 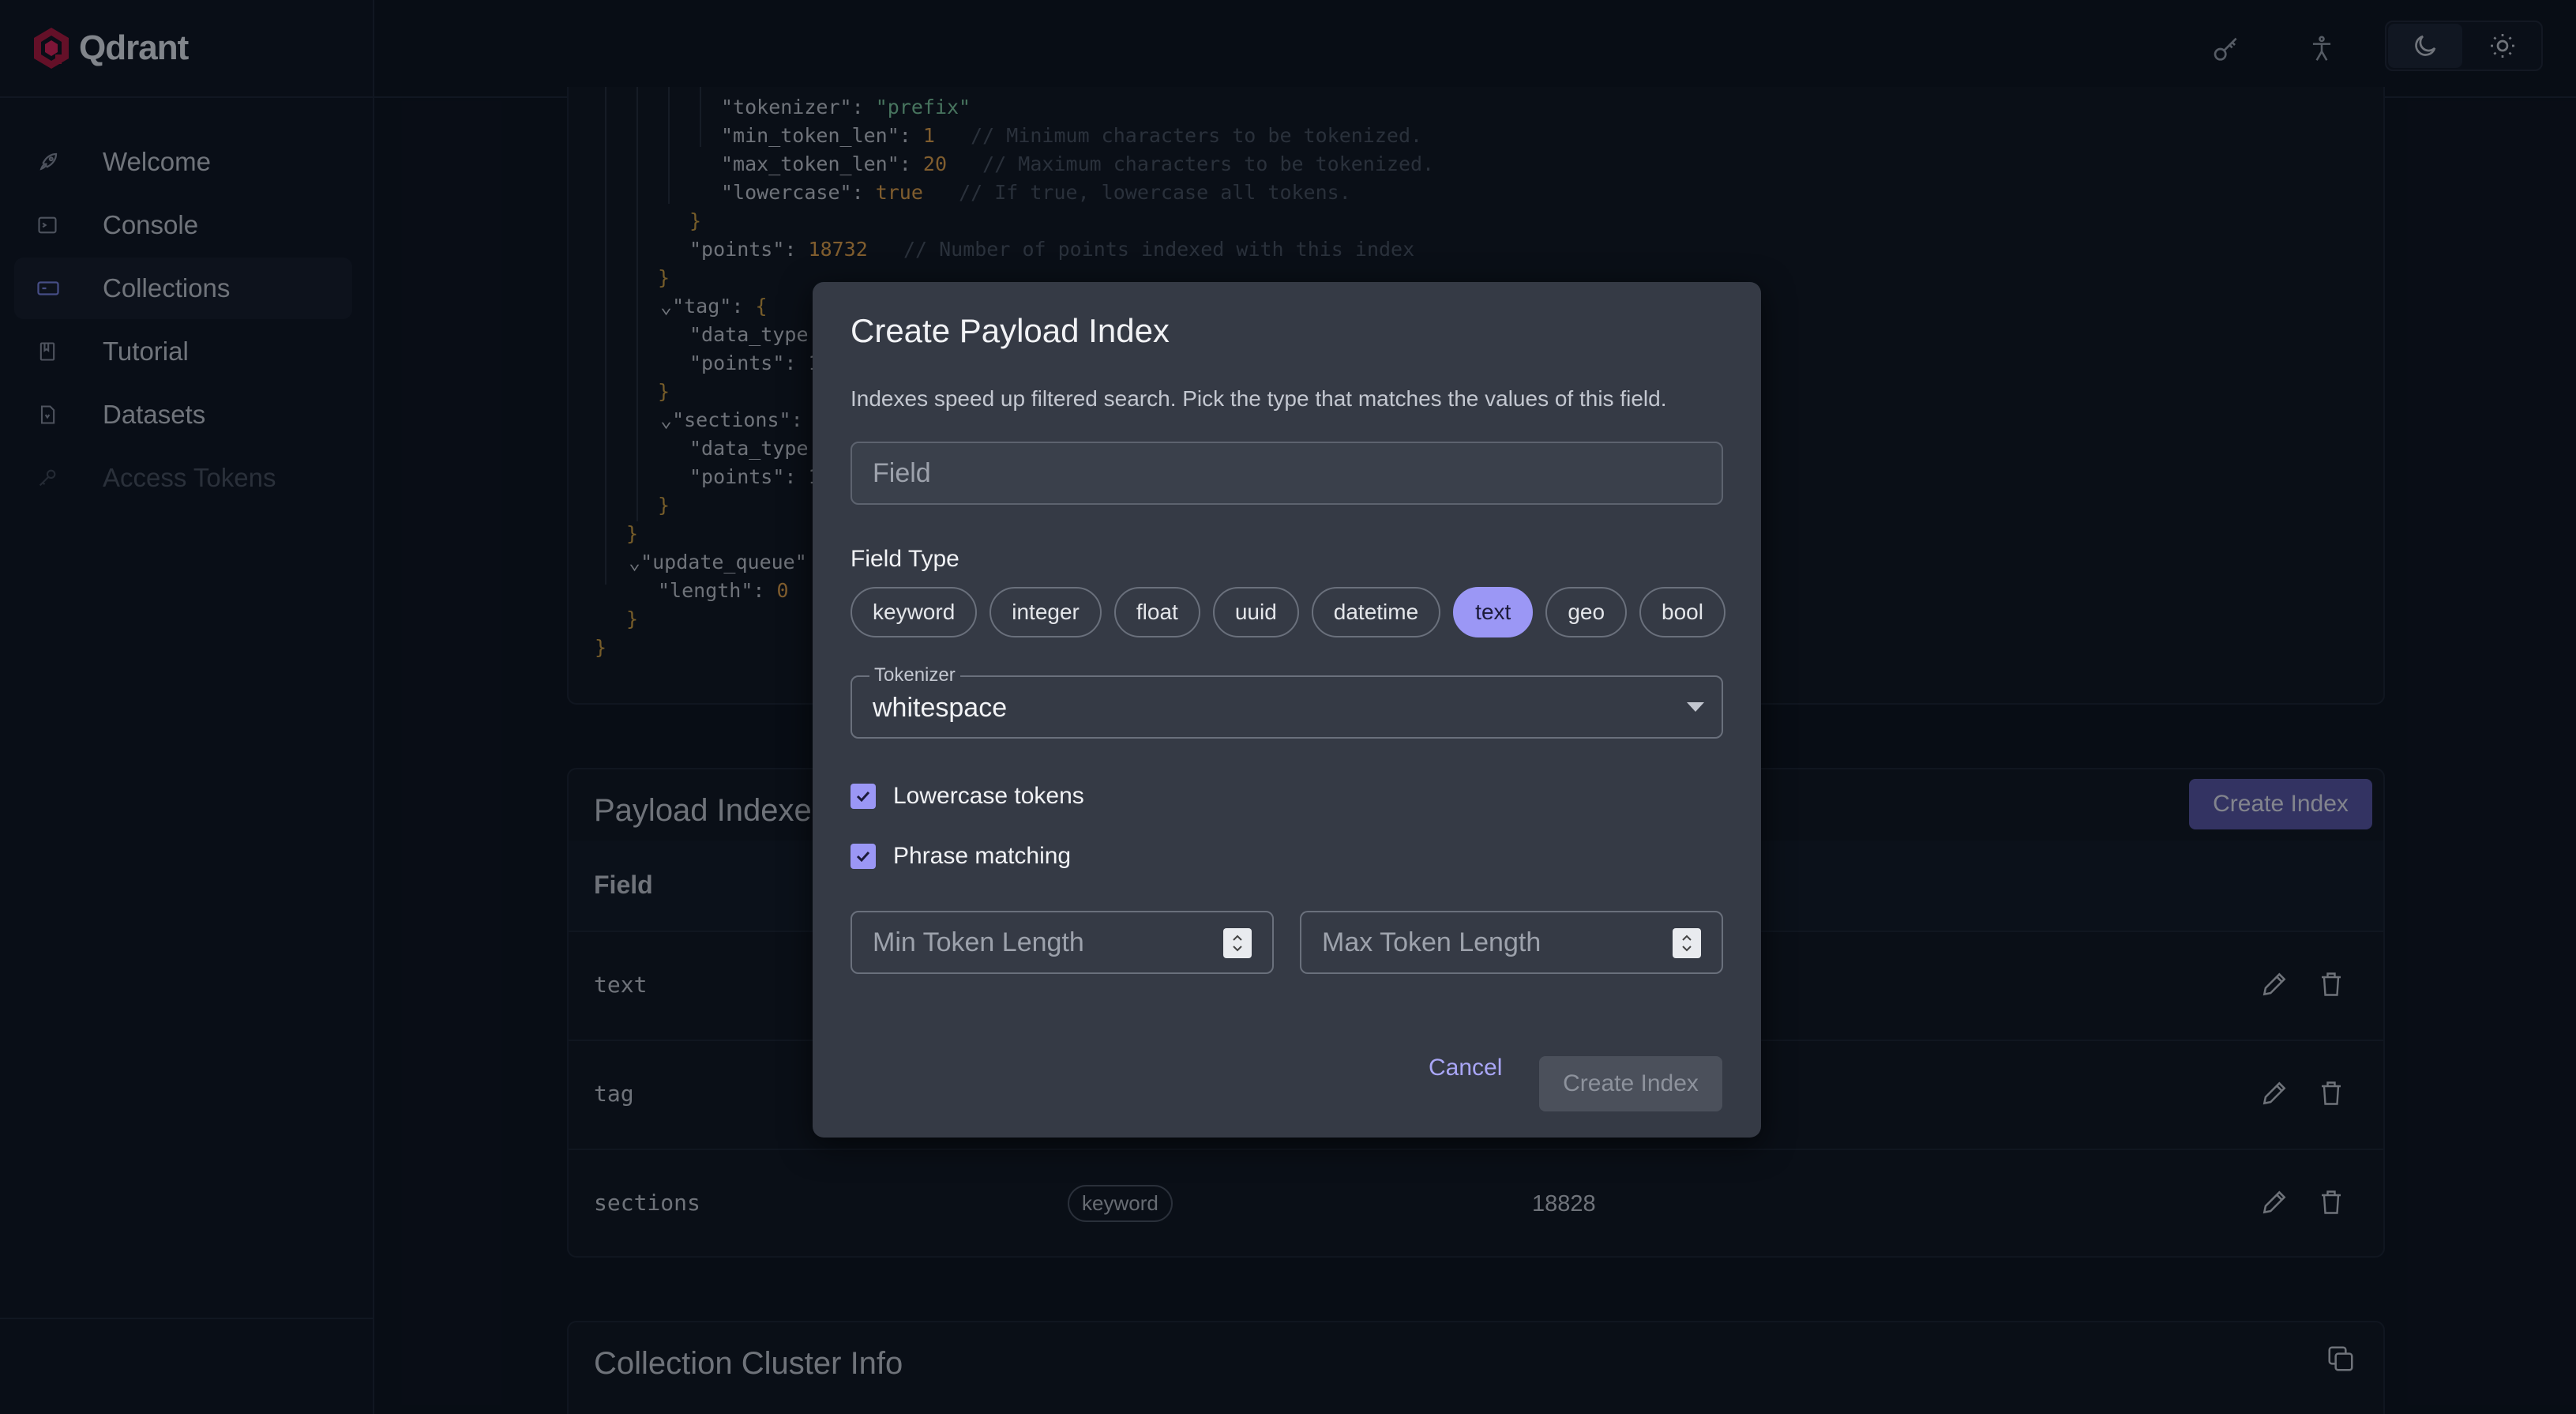 I want to click on min-token-length-field, so click(x=1062, y=942).